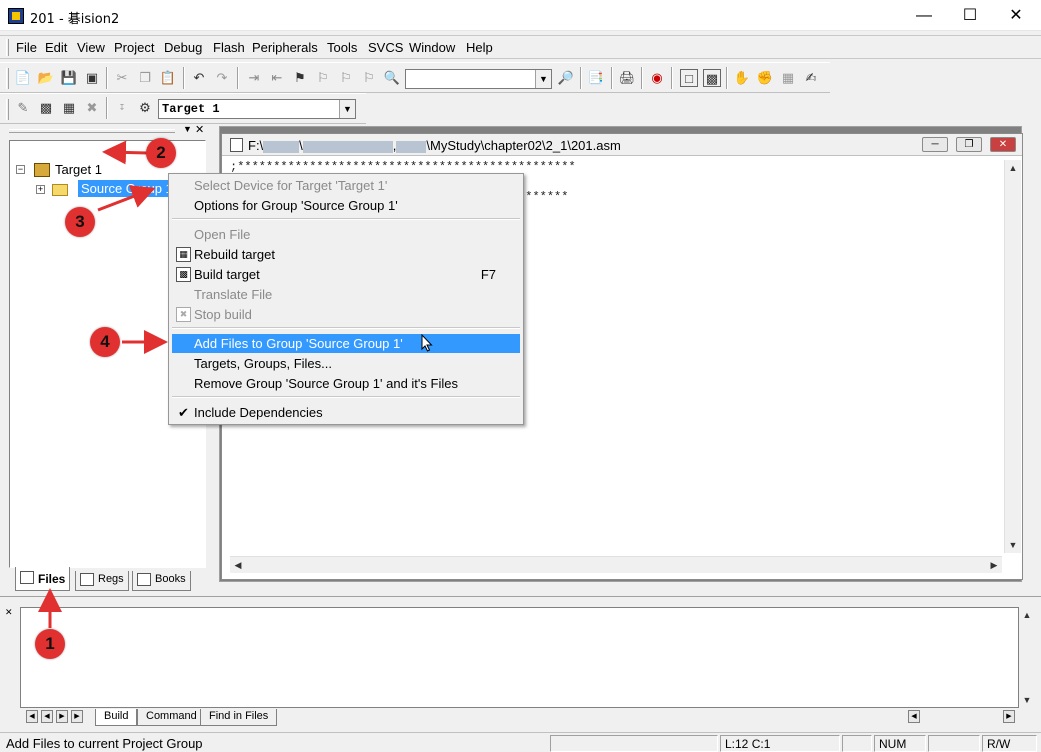 The image size is (1041, 752). What do you see at coordinates (105, 342) in the screenshot?
I see `annotation-badge-4: 4` at bounding box center [105, 342].